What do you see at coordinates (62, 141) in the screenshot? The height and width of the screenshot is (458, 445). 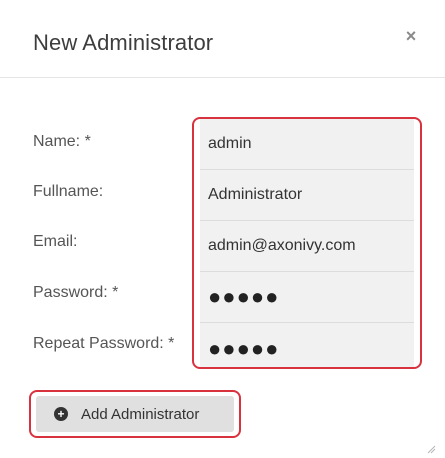 I see `name-label: Name: *` at bounding box center [62, 141].